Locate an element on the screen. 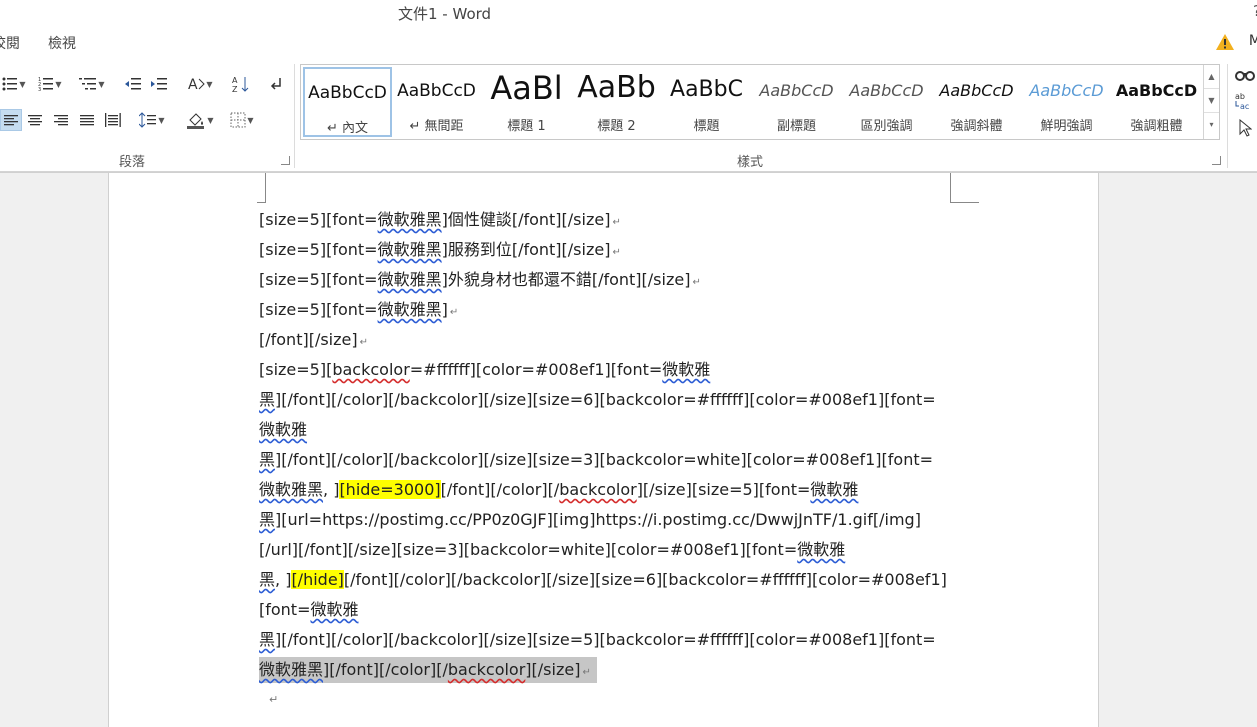 The image size is (1257, 727). justify-icon is located at coordinates (87, 120).